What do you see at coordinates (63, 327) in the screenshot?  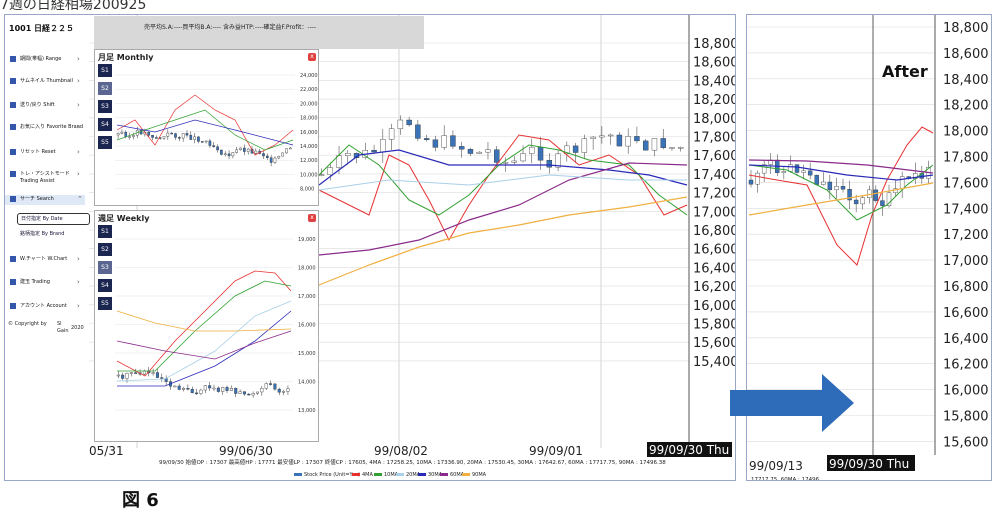 I see `copyright-name: Sl Gain` at bounding box center [63, 327].